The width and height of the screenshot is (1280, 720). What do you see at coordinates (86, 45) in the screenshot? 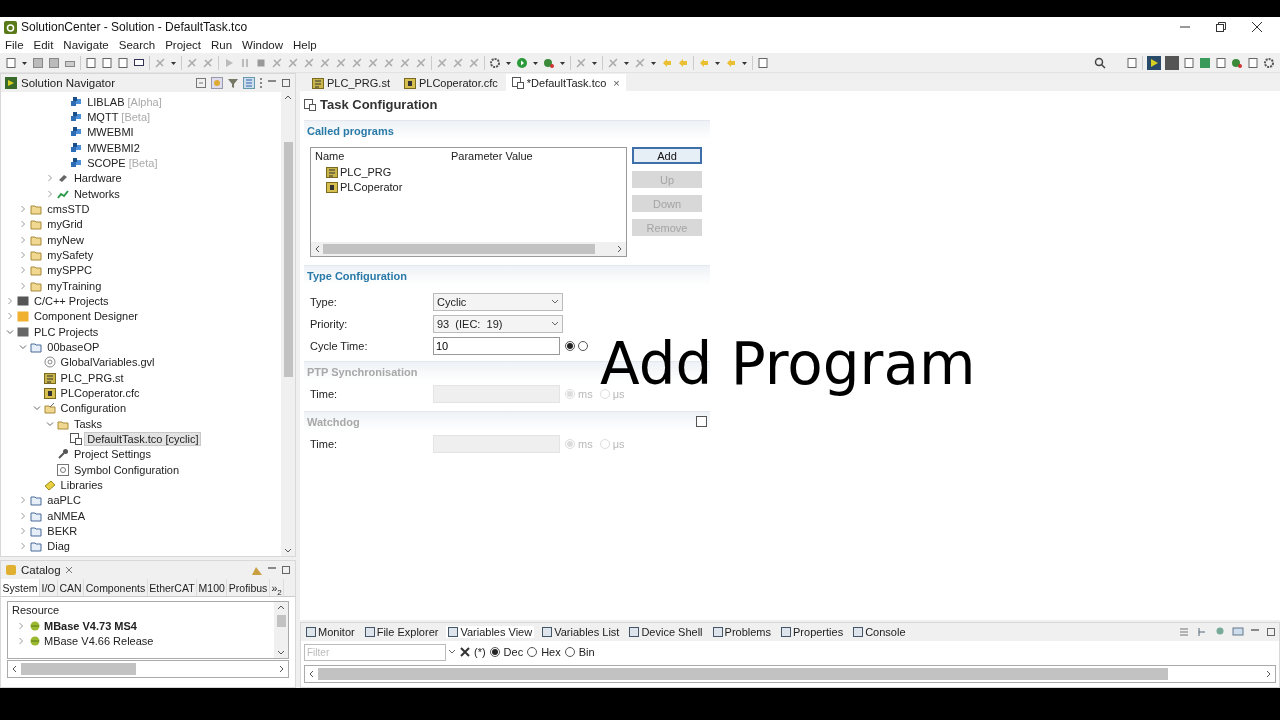
I see `menu-item: Navigate` at bounding box center [86, 45].